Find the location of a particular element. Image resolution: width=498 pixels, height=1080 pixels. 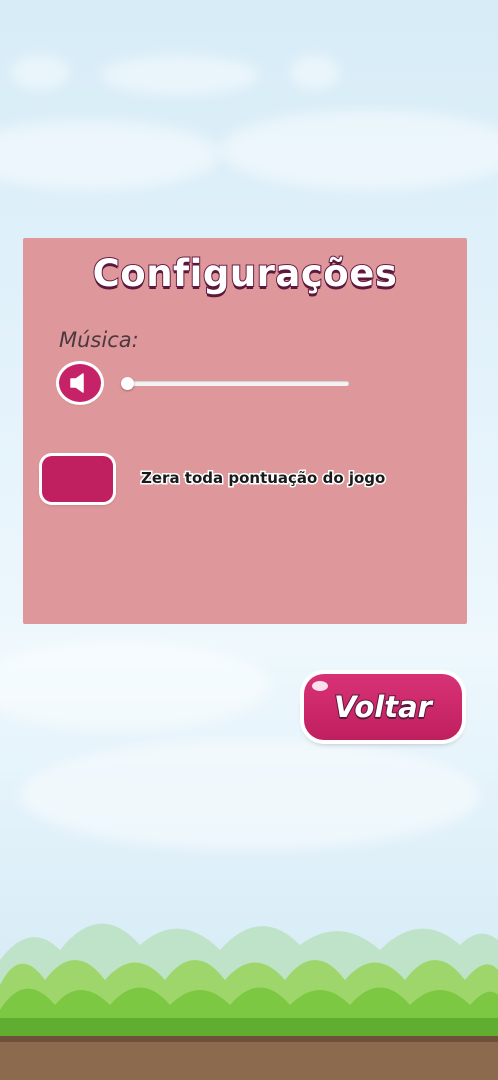

slider-track is located at coordinates (238, 383).